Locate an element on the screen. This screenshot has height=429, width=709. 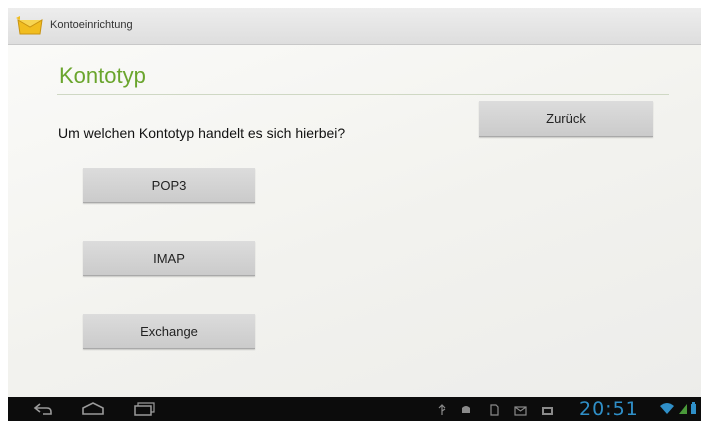
sd-card-icon is located at coordinates (494, 412).